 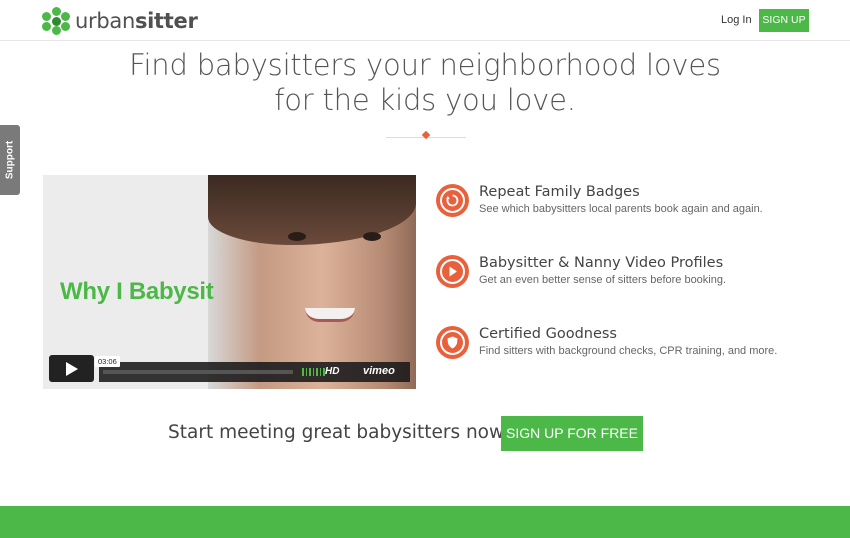 I want to click on hero-title-line1: Find babysitters your neighborhood loves, so click(x=425, y=65).